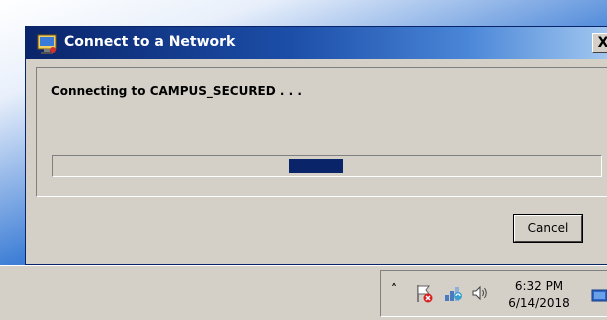  What do you see at coordinates (47, 44) in the screenshot?
I see `network-connection-icon` at bounding box center [47, 44].